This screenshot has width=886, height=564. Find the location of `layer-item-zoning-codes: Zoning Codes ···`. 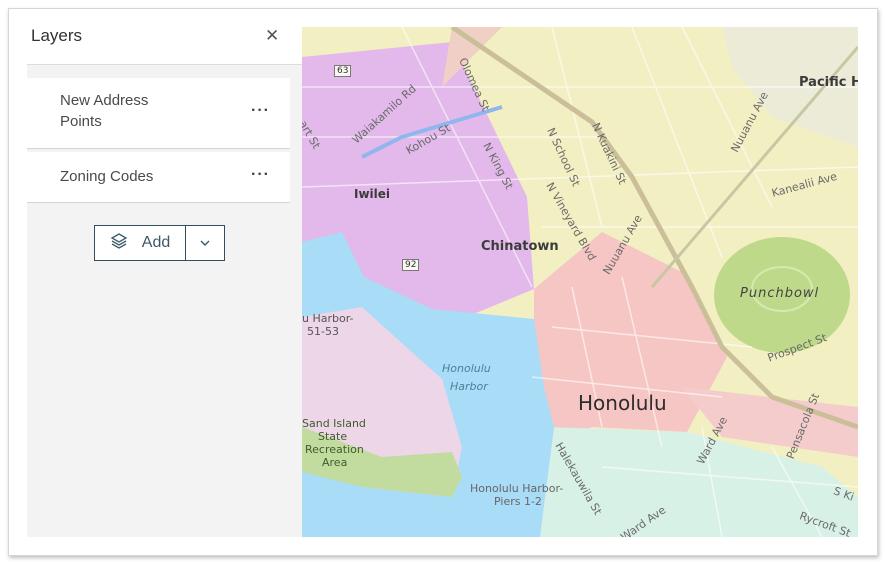

layer-item-zoning-codes: Zoning Codes ··· is located at coordinates (158, 177).